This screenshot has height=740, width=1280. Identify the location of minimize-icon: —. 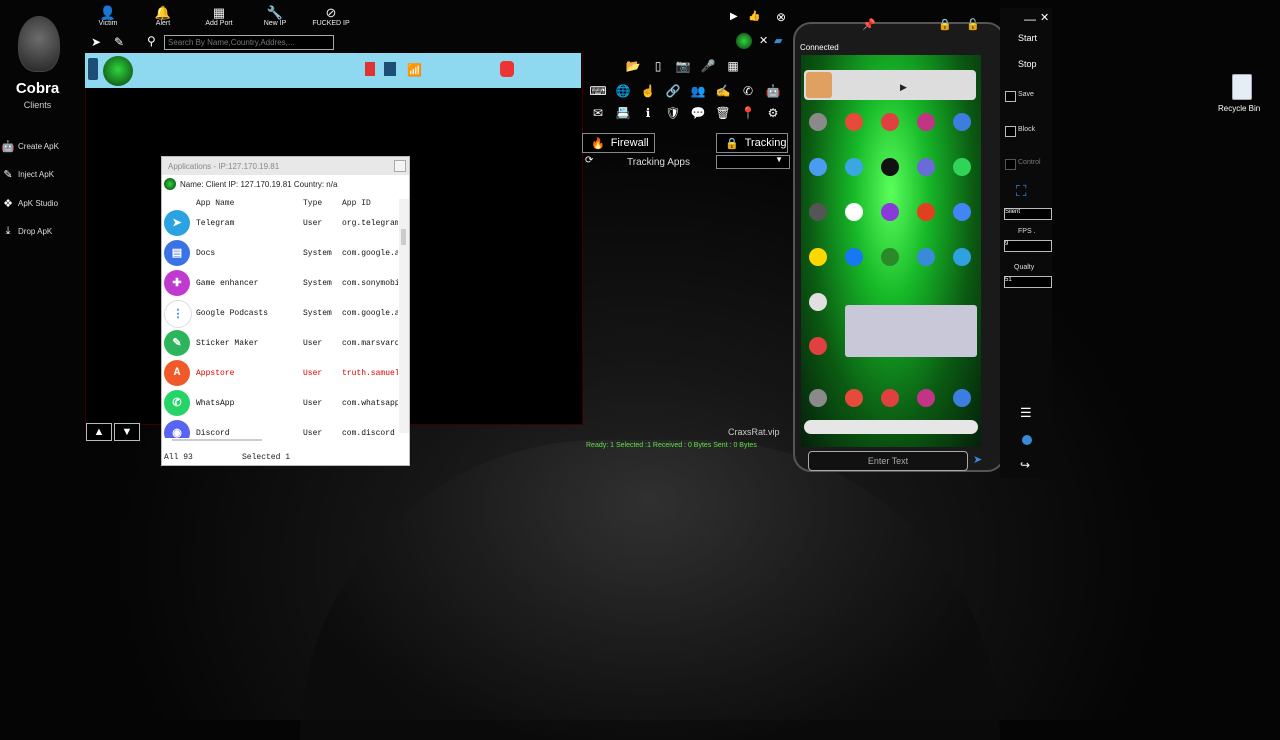
(1030, 19).